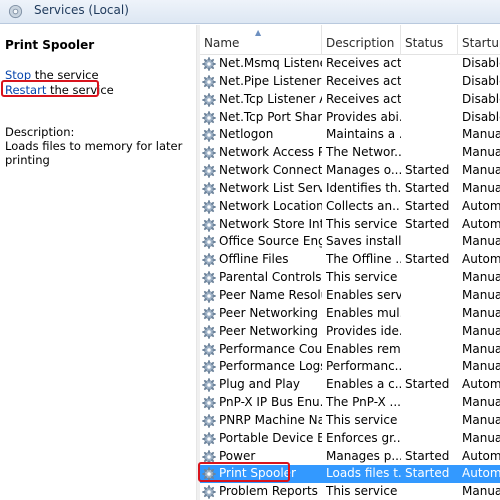  Describe the element at coordinates (250, 12) in the screenshot. I see `title-bar: Services (Local)` at that location.